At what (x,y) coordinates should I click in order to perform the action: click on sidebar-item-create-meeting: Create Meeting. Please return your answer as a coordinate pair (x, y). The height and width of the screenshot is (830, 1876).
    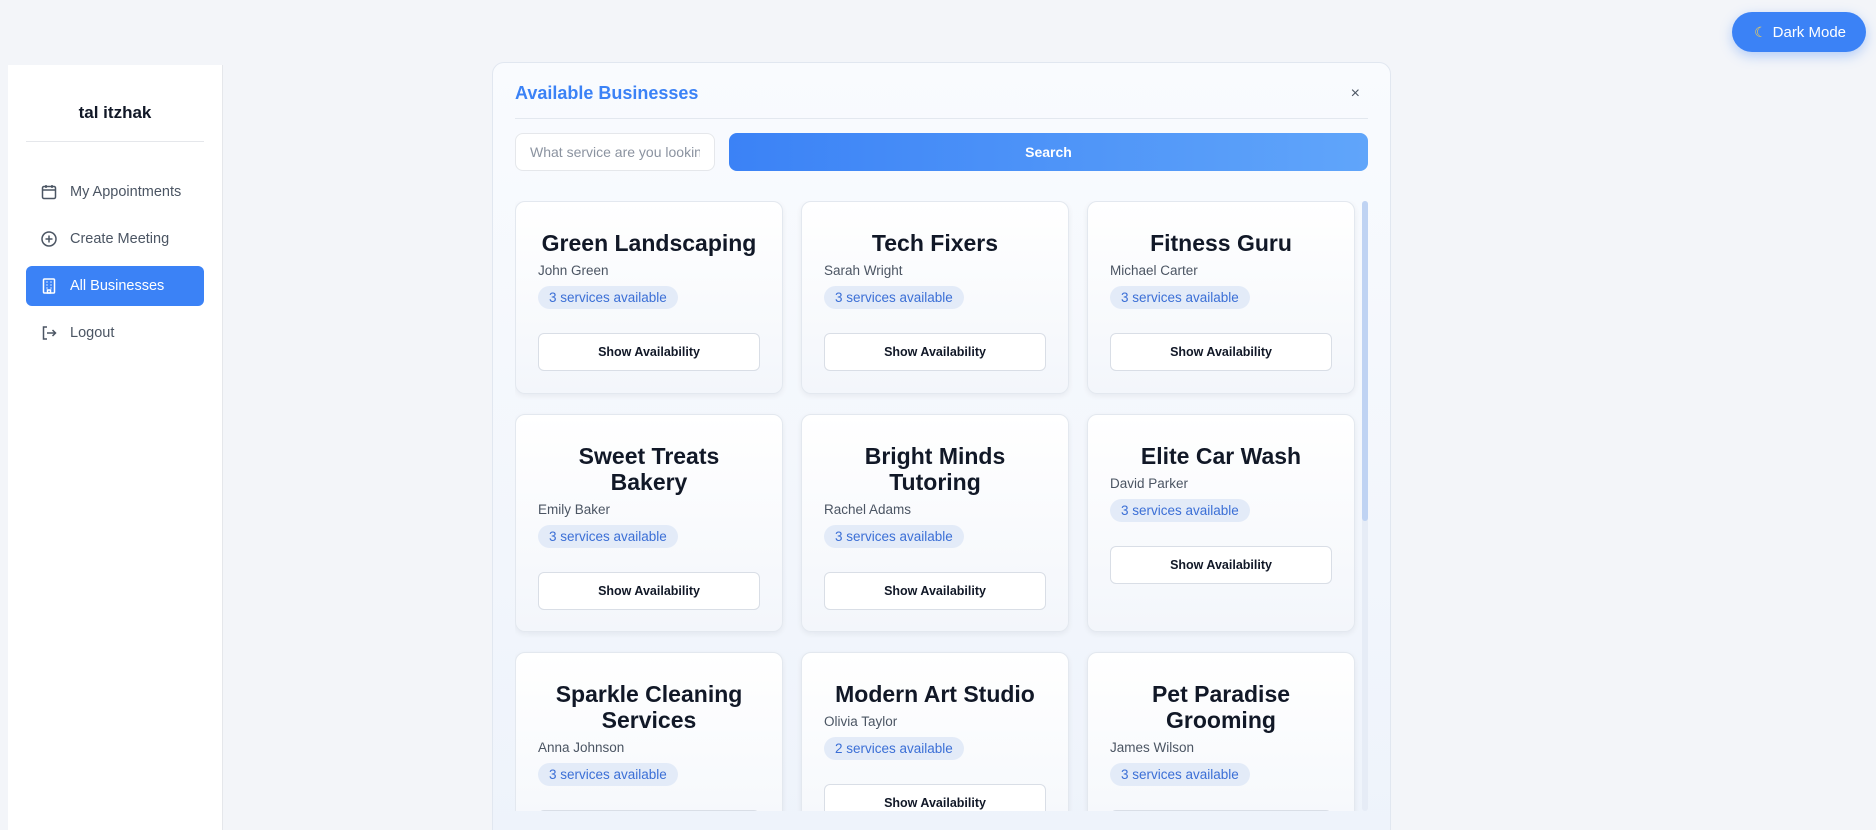
    Looking at the image, I should click on (115, 239).